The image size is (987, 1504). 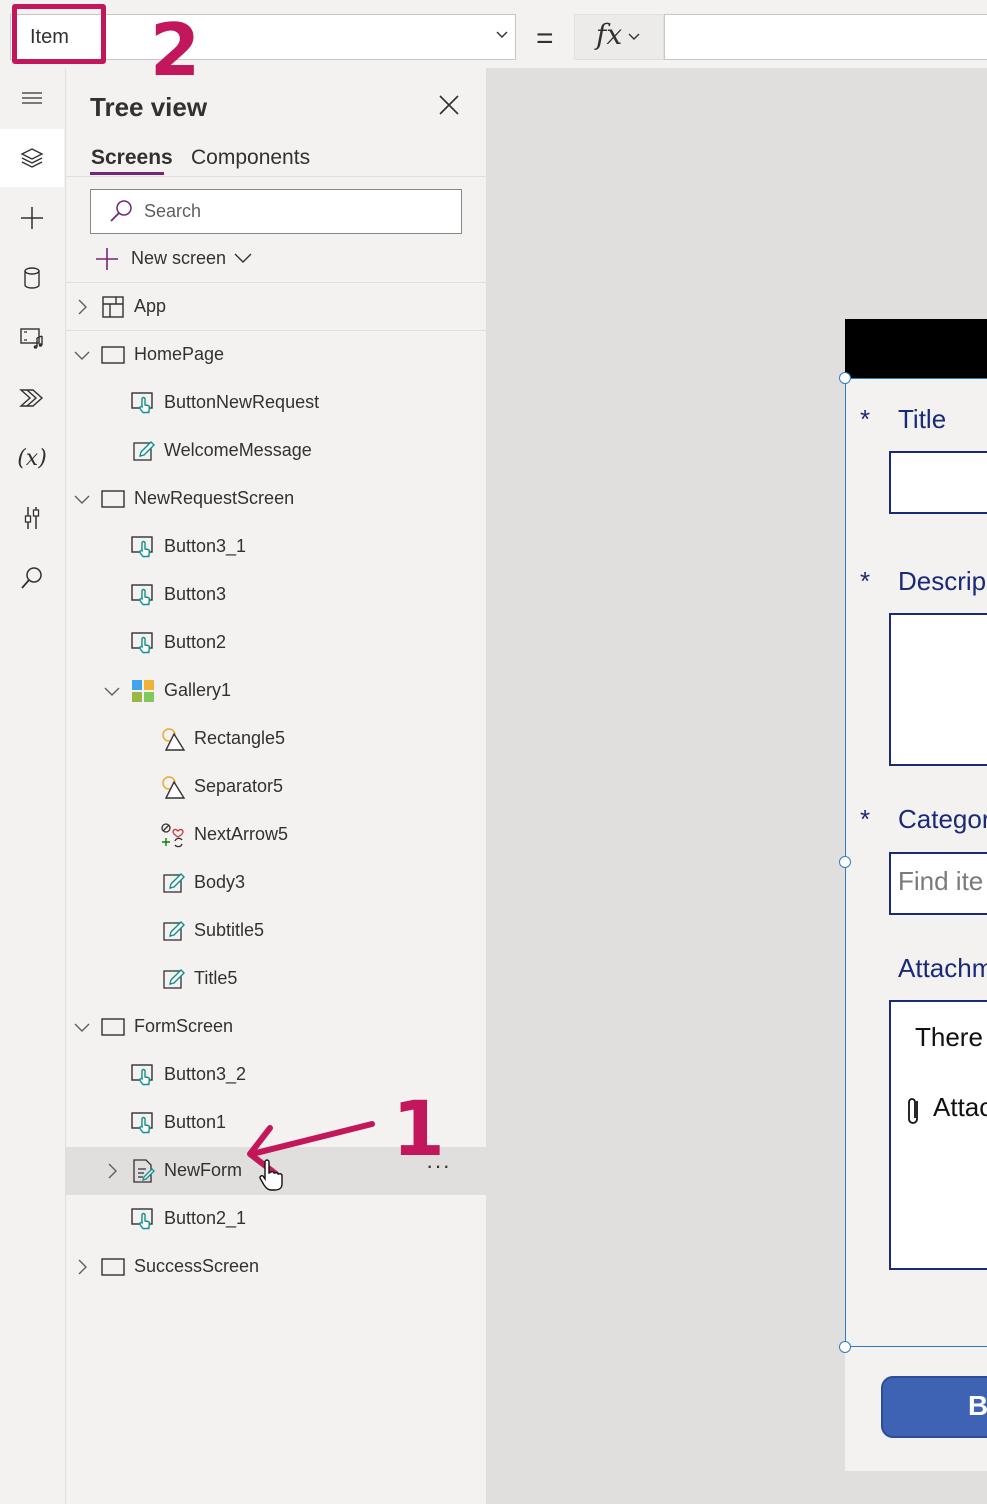 I want to click on tree-item-body3: Body3, so click(x=276, y=883).